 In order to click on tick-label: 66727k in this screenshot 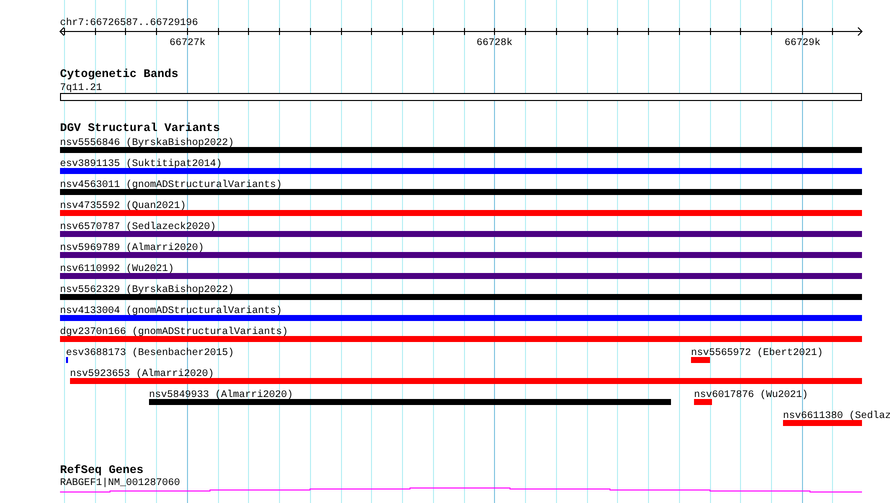, I will do `click(188, 43)`.